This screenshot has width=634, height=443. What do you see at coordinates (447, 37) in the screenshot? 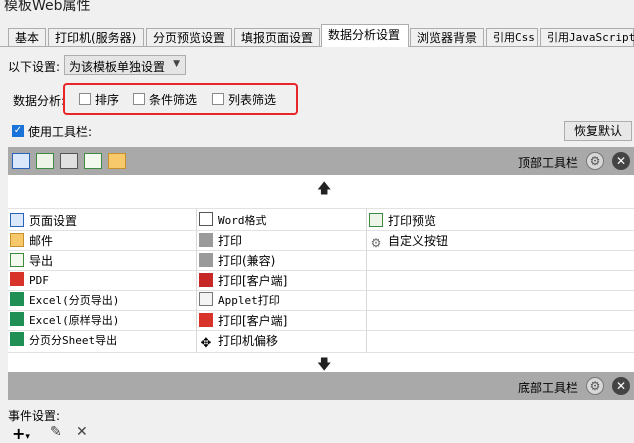
I see `tab-browser-background: 浏览器背景` at bounding box center [447, 37].